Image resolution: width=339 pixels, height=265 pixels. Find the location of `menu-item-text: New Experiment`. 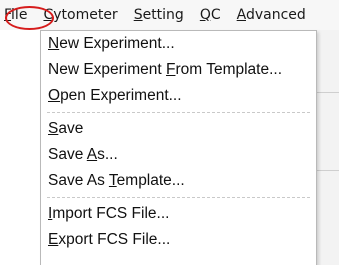

menu-item-text: New Experiment is located at coordinates (107, 69).